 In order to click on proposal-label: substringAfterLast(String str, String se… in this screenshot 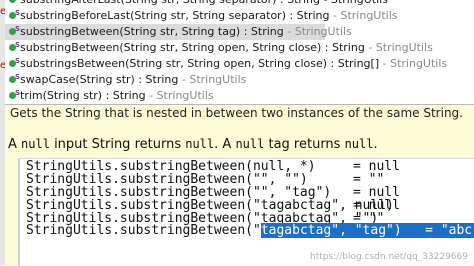, I will do `click(204, 4)`.